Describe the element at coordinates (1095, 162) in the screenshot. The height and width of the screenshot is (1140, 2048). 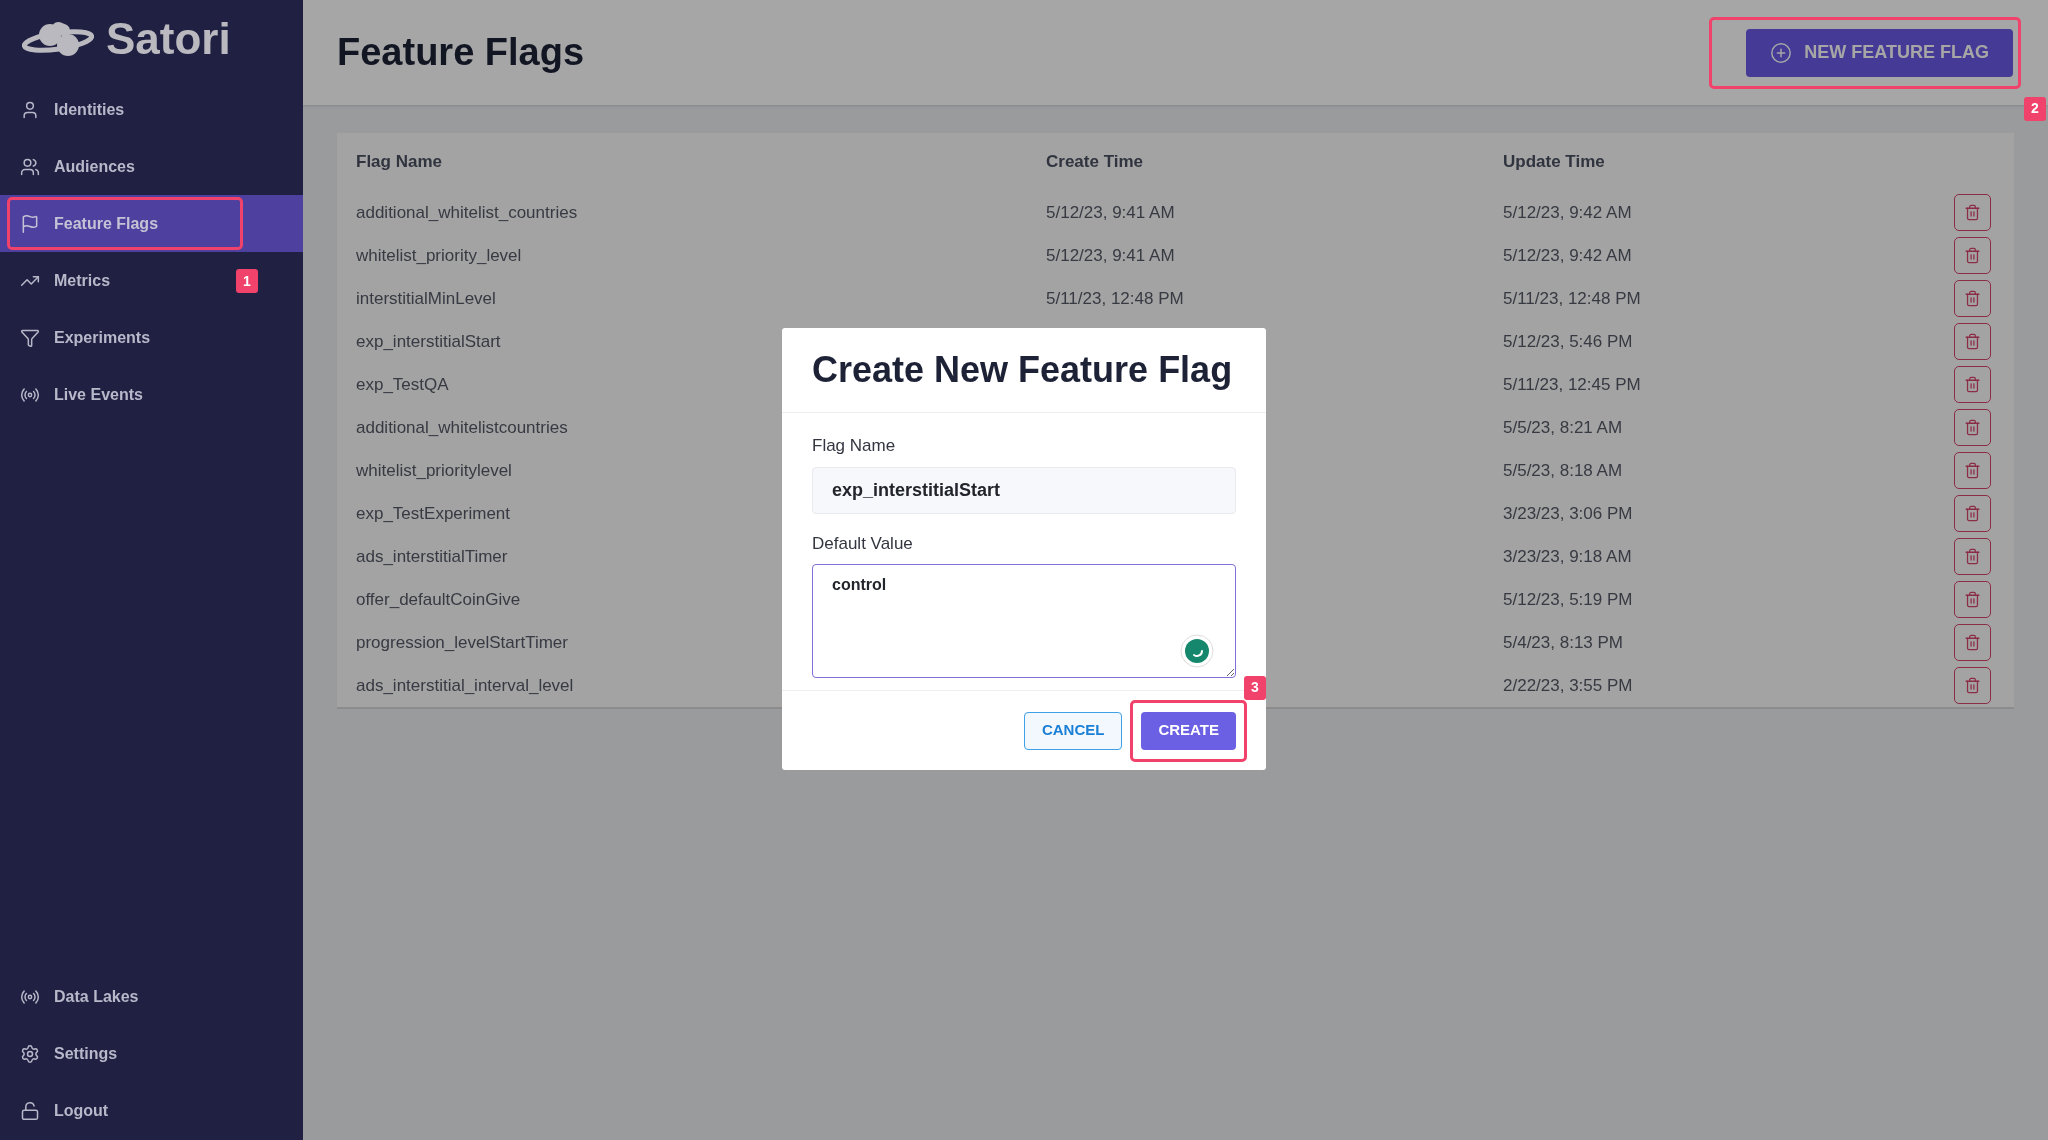
I see `column-header: Create Time` at that location.